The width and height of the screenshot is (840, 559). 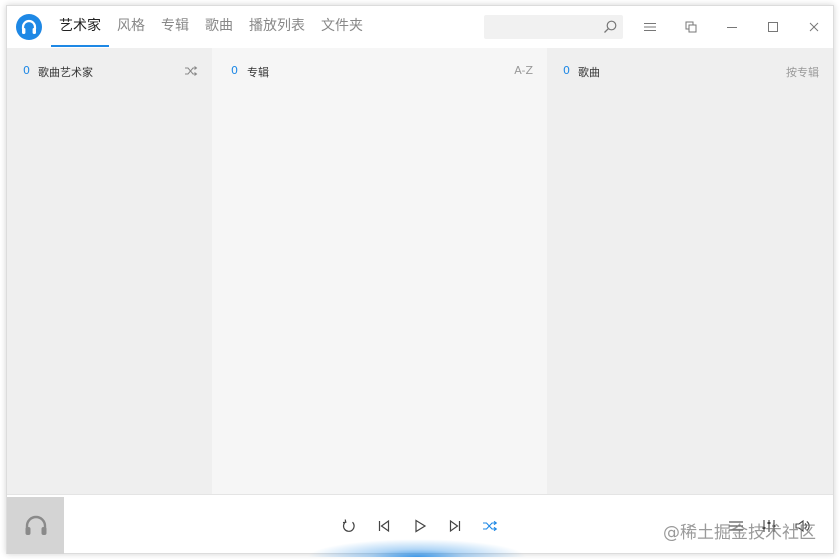 What do you see at coordinates (739, 533) in the screenshot?
I see `watermark: @稀土掘金技术社区` at bounding box center [739, 533].